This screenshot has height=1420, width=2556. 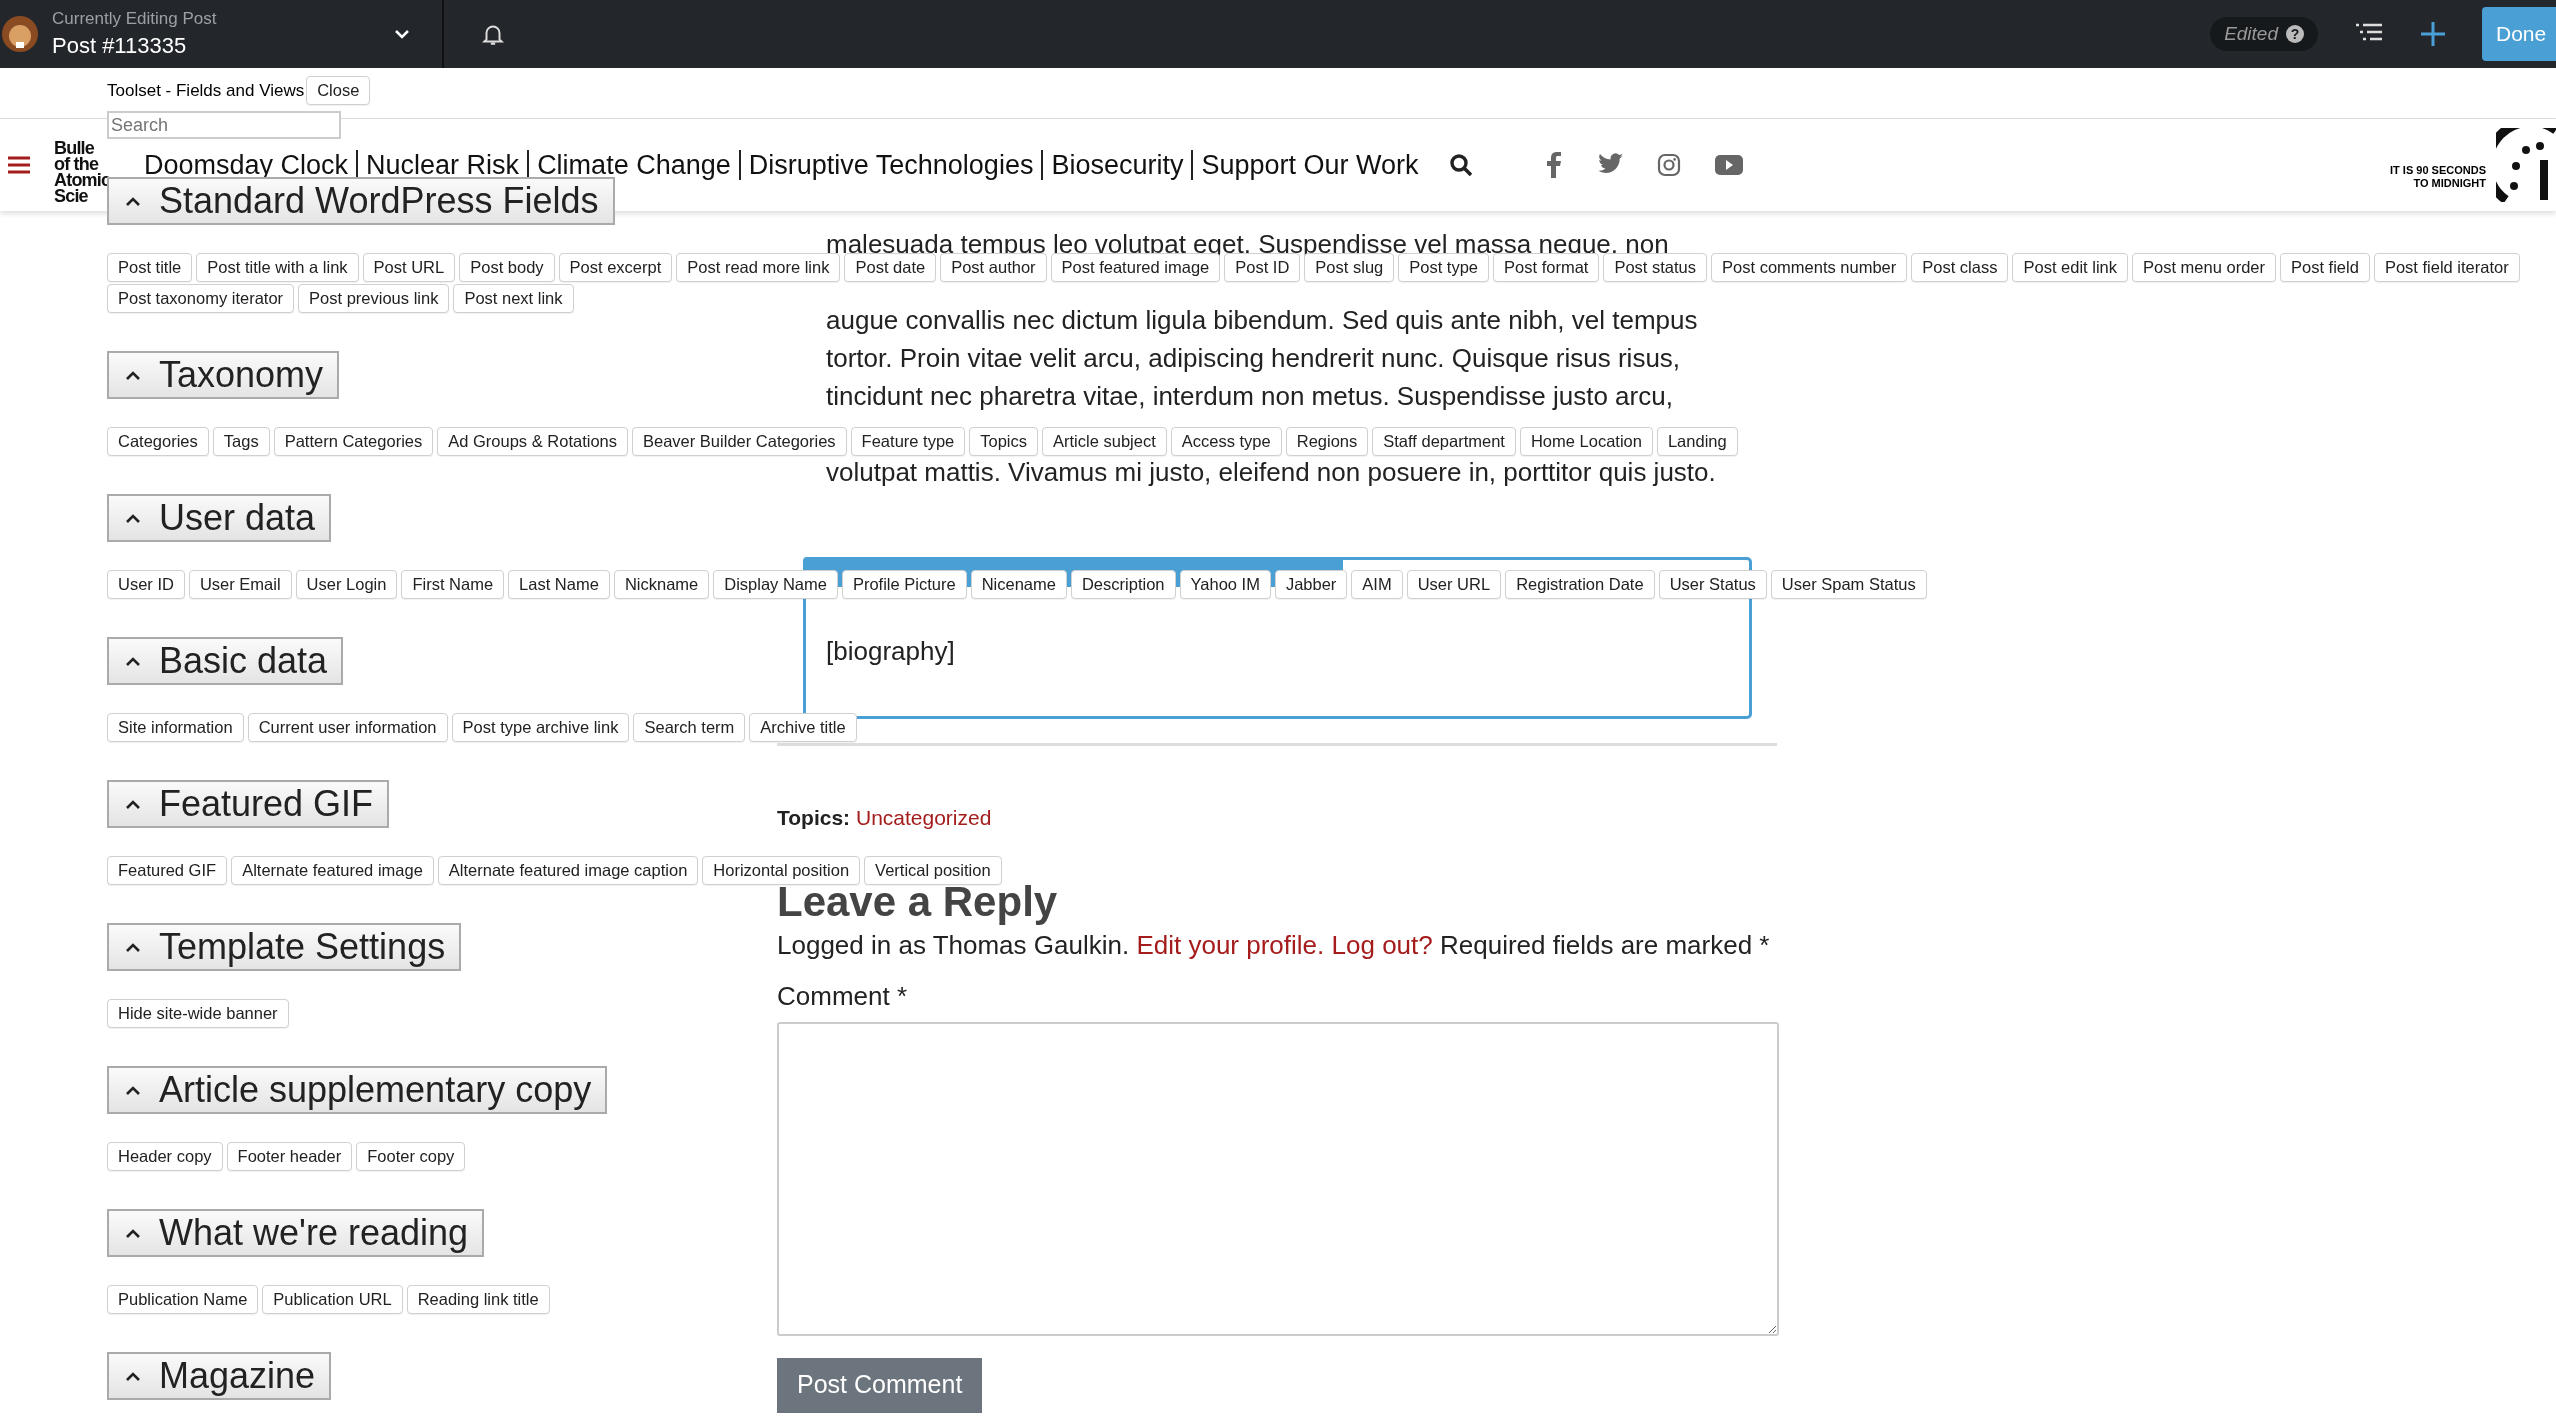 What do you see at coordinates (1454, 584) in the screenshot?
I see `field-button: User URL` at bounding box center [1454, 584].